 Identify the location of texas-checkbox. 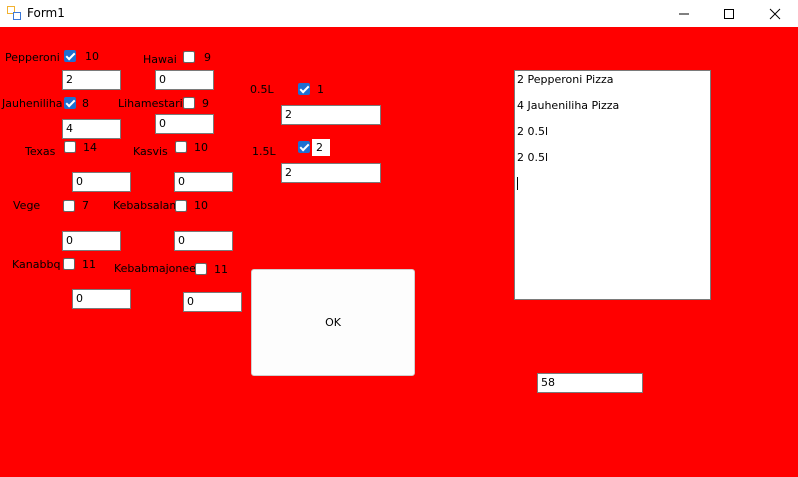
(70, 147).